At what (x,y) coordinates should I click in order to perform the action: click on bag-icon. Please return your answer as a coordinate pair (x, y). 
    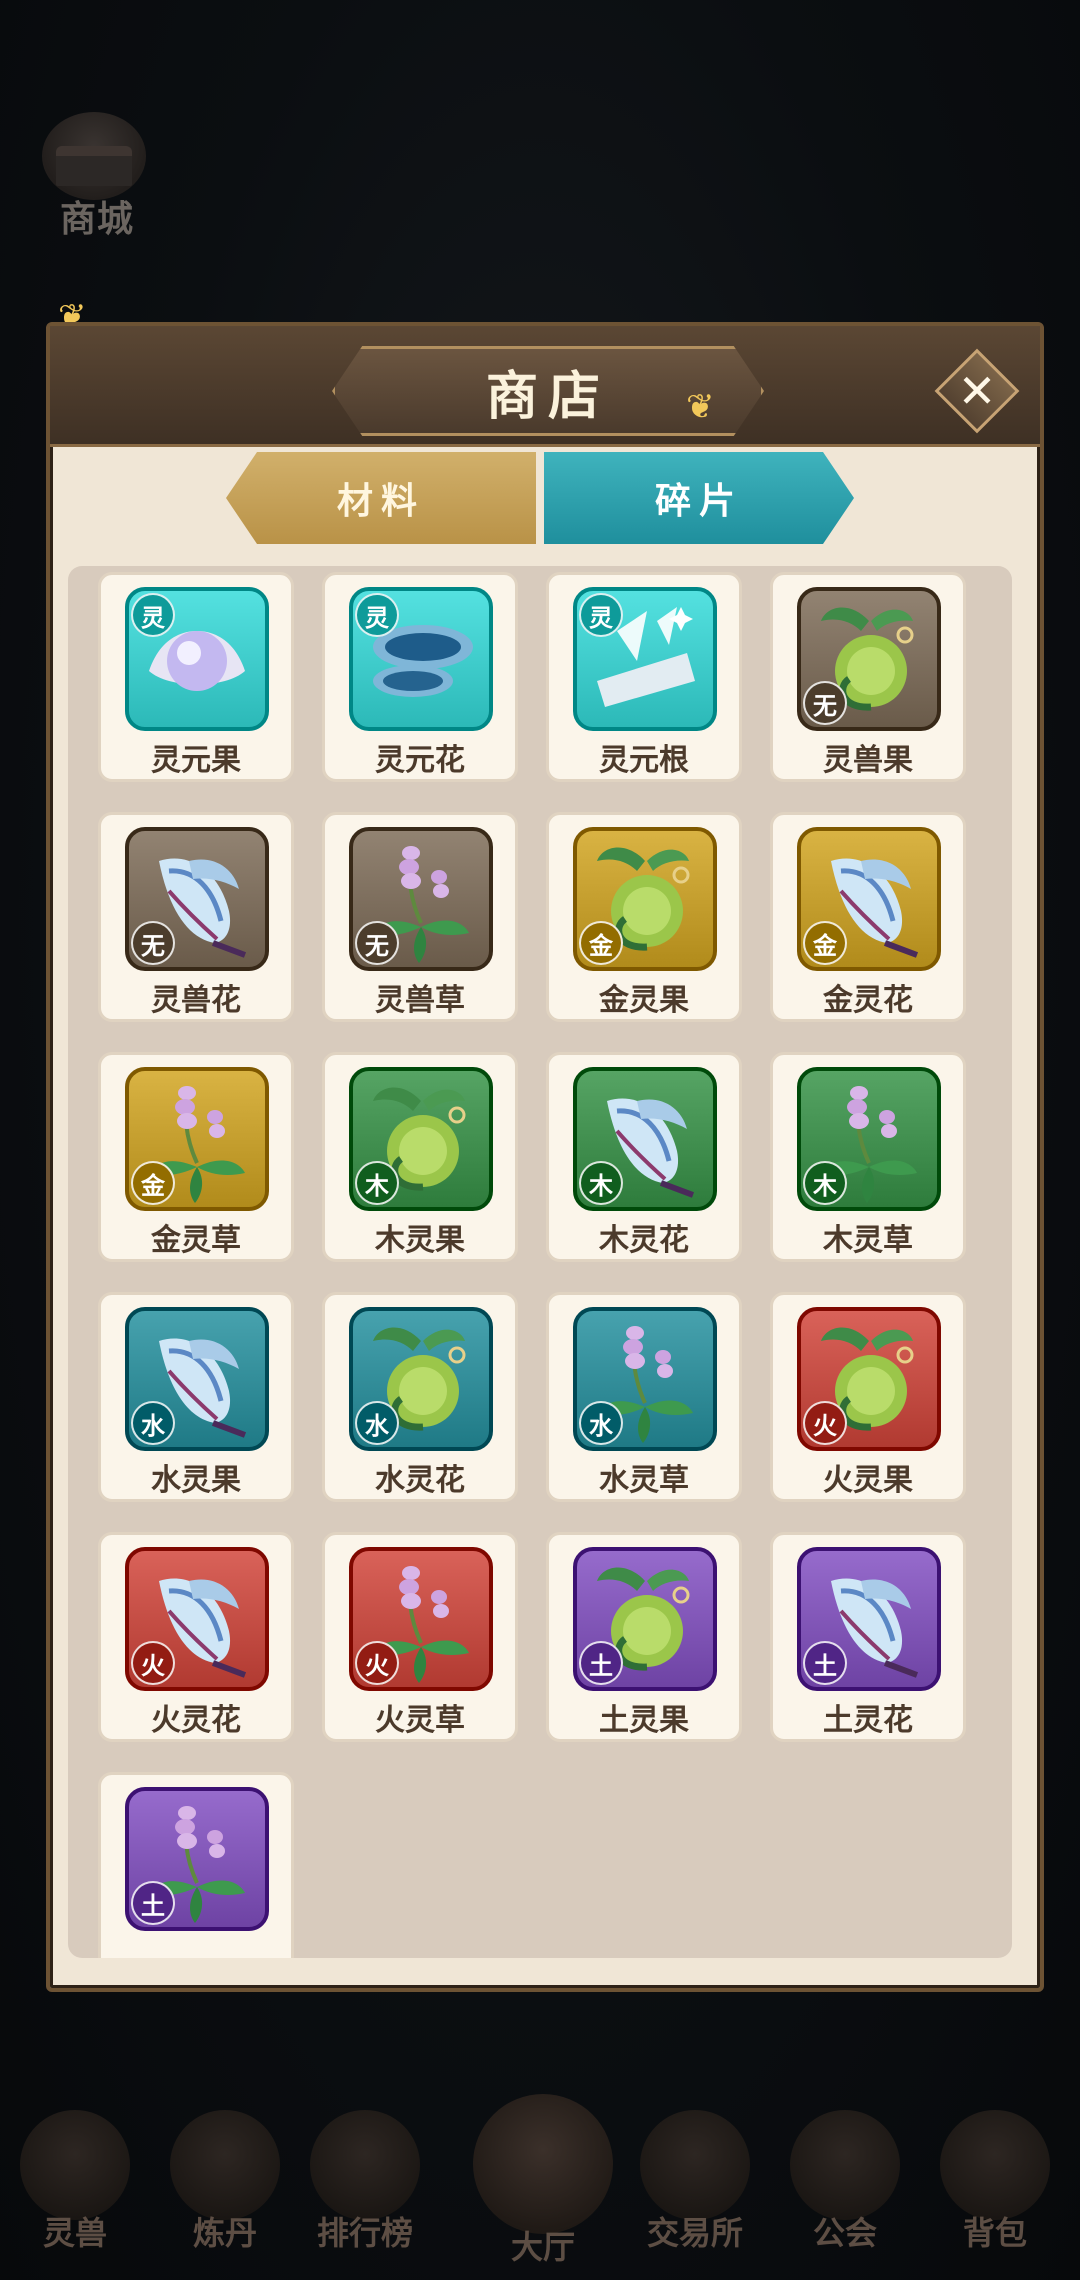
    Looking at the image, I should click on (995, 2165).